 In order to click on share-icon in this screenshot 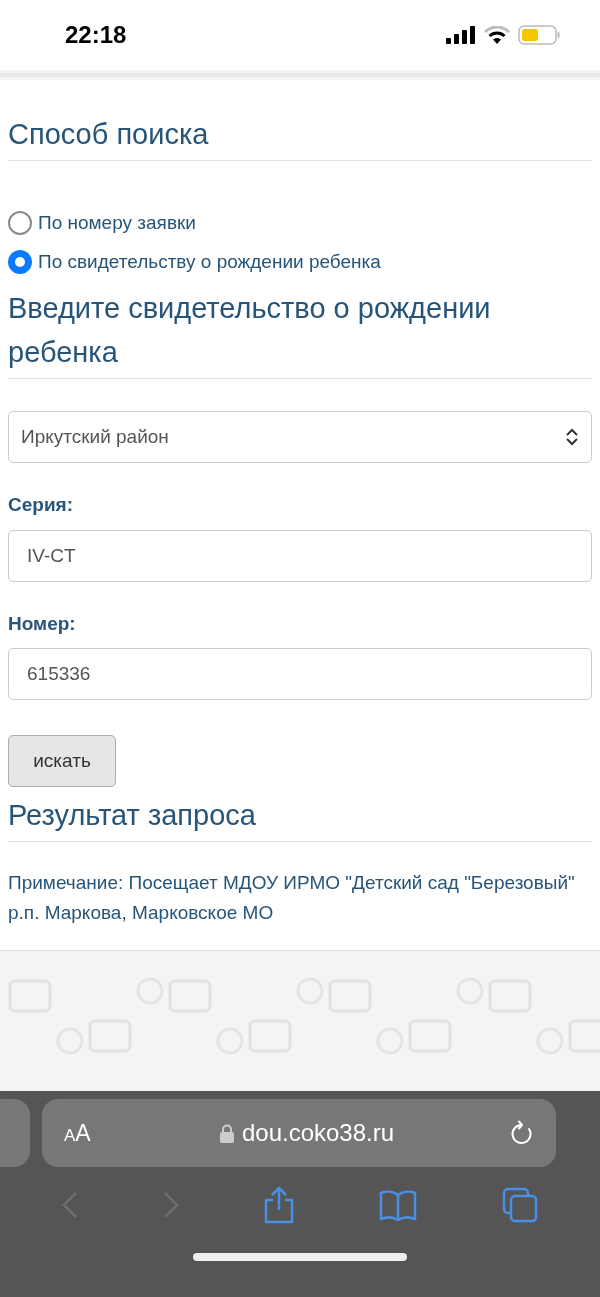, I will do `click(278, 1205)`.